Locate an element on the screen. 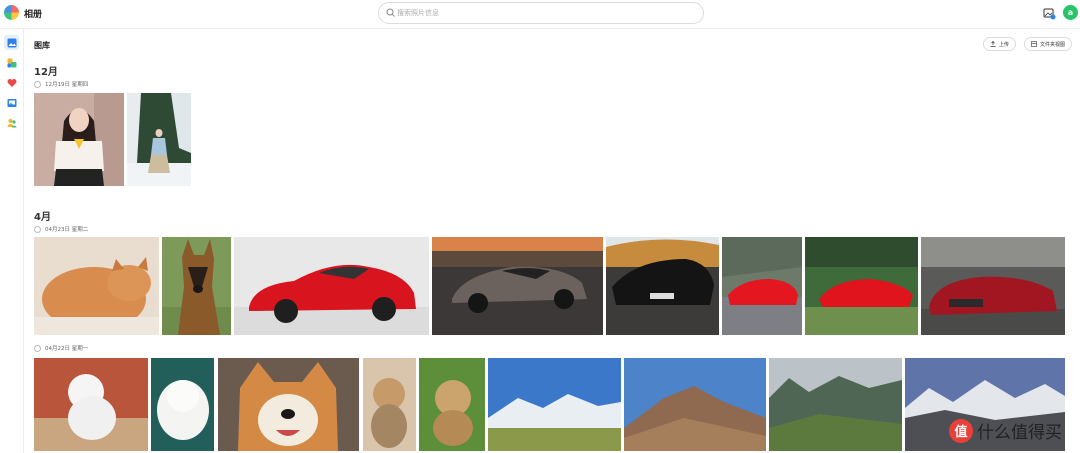 The image size is (1080, 453). search-box is located at coordinates (541, 13).